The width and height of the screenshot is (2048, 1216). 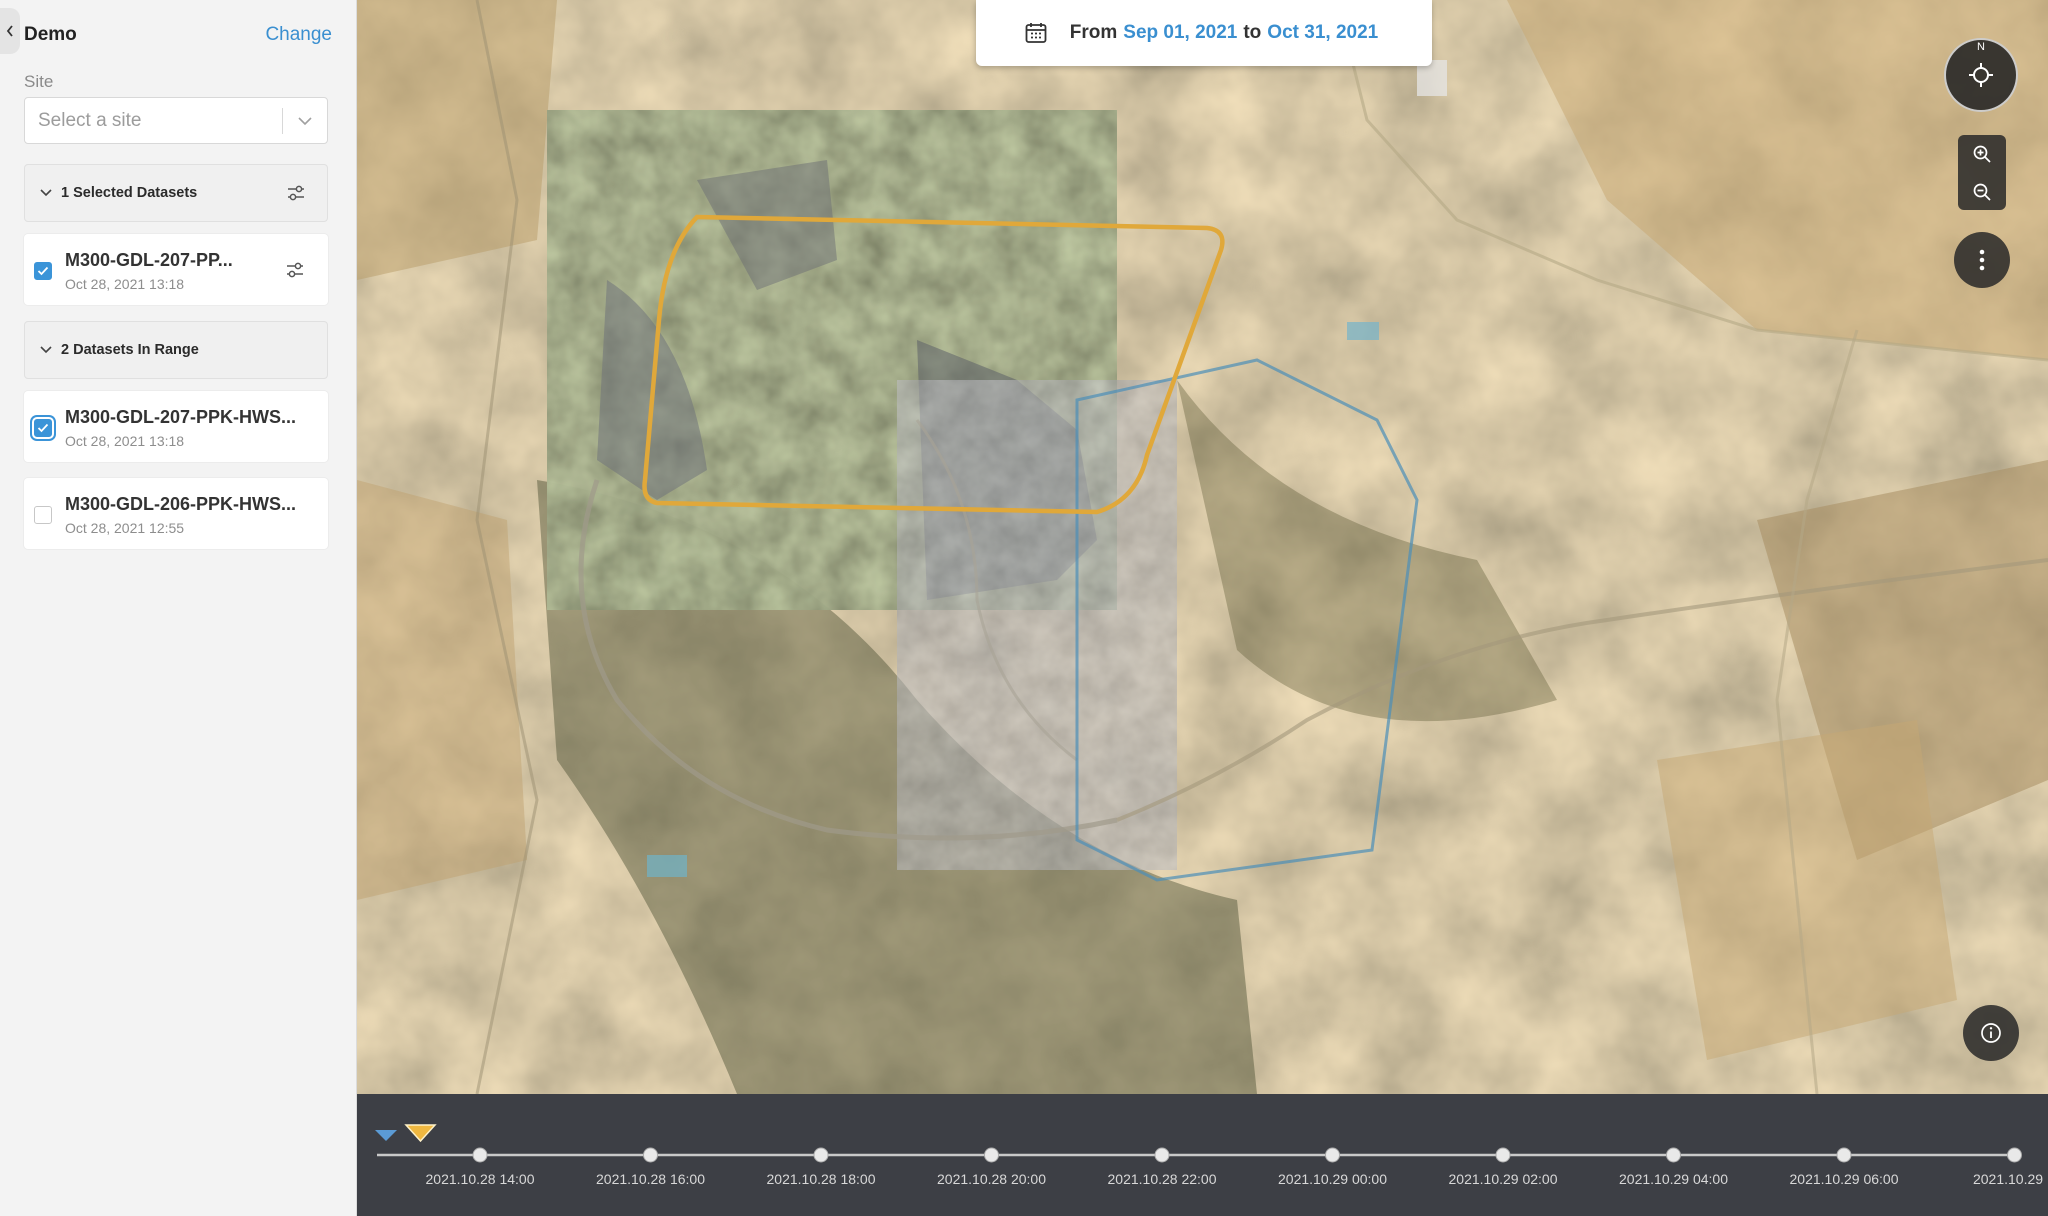 I want to click on compass-north-label: N, so click(x=1981, y=47).